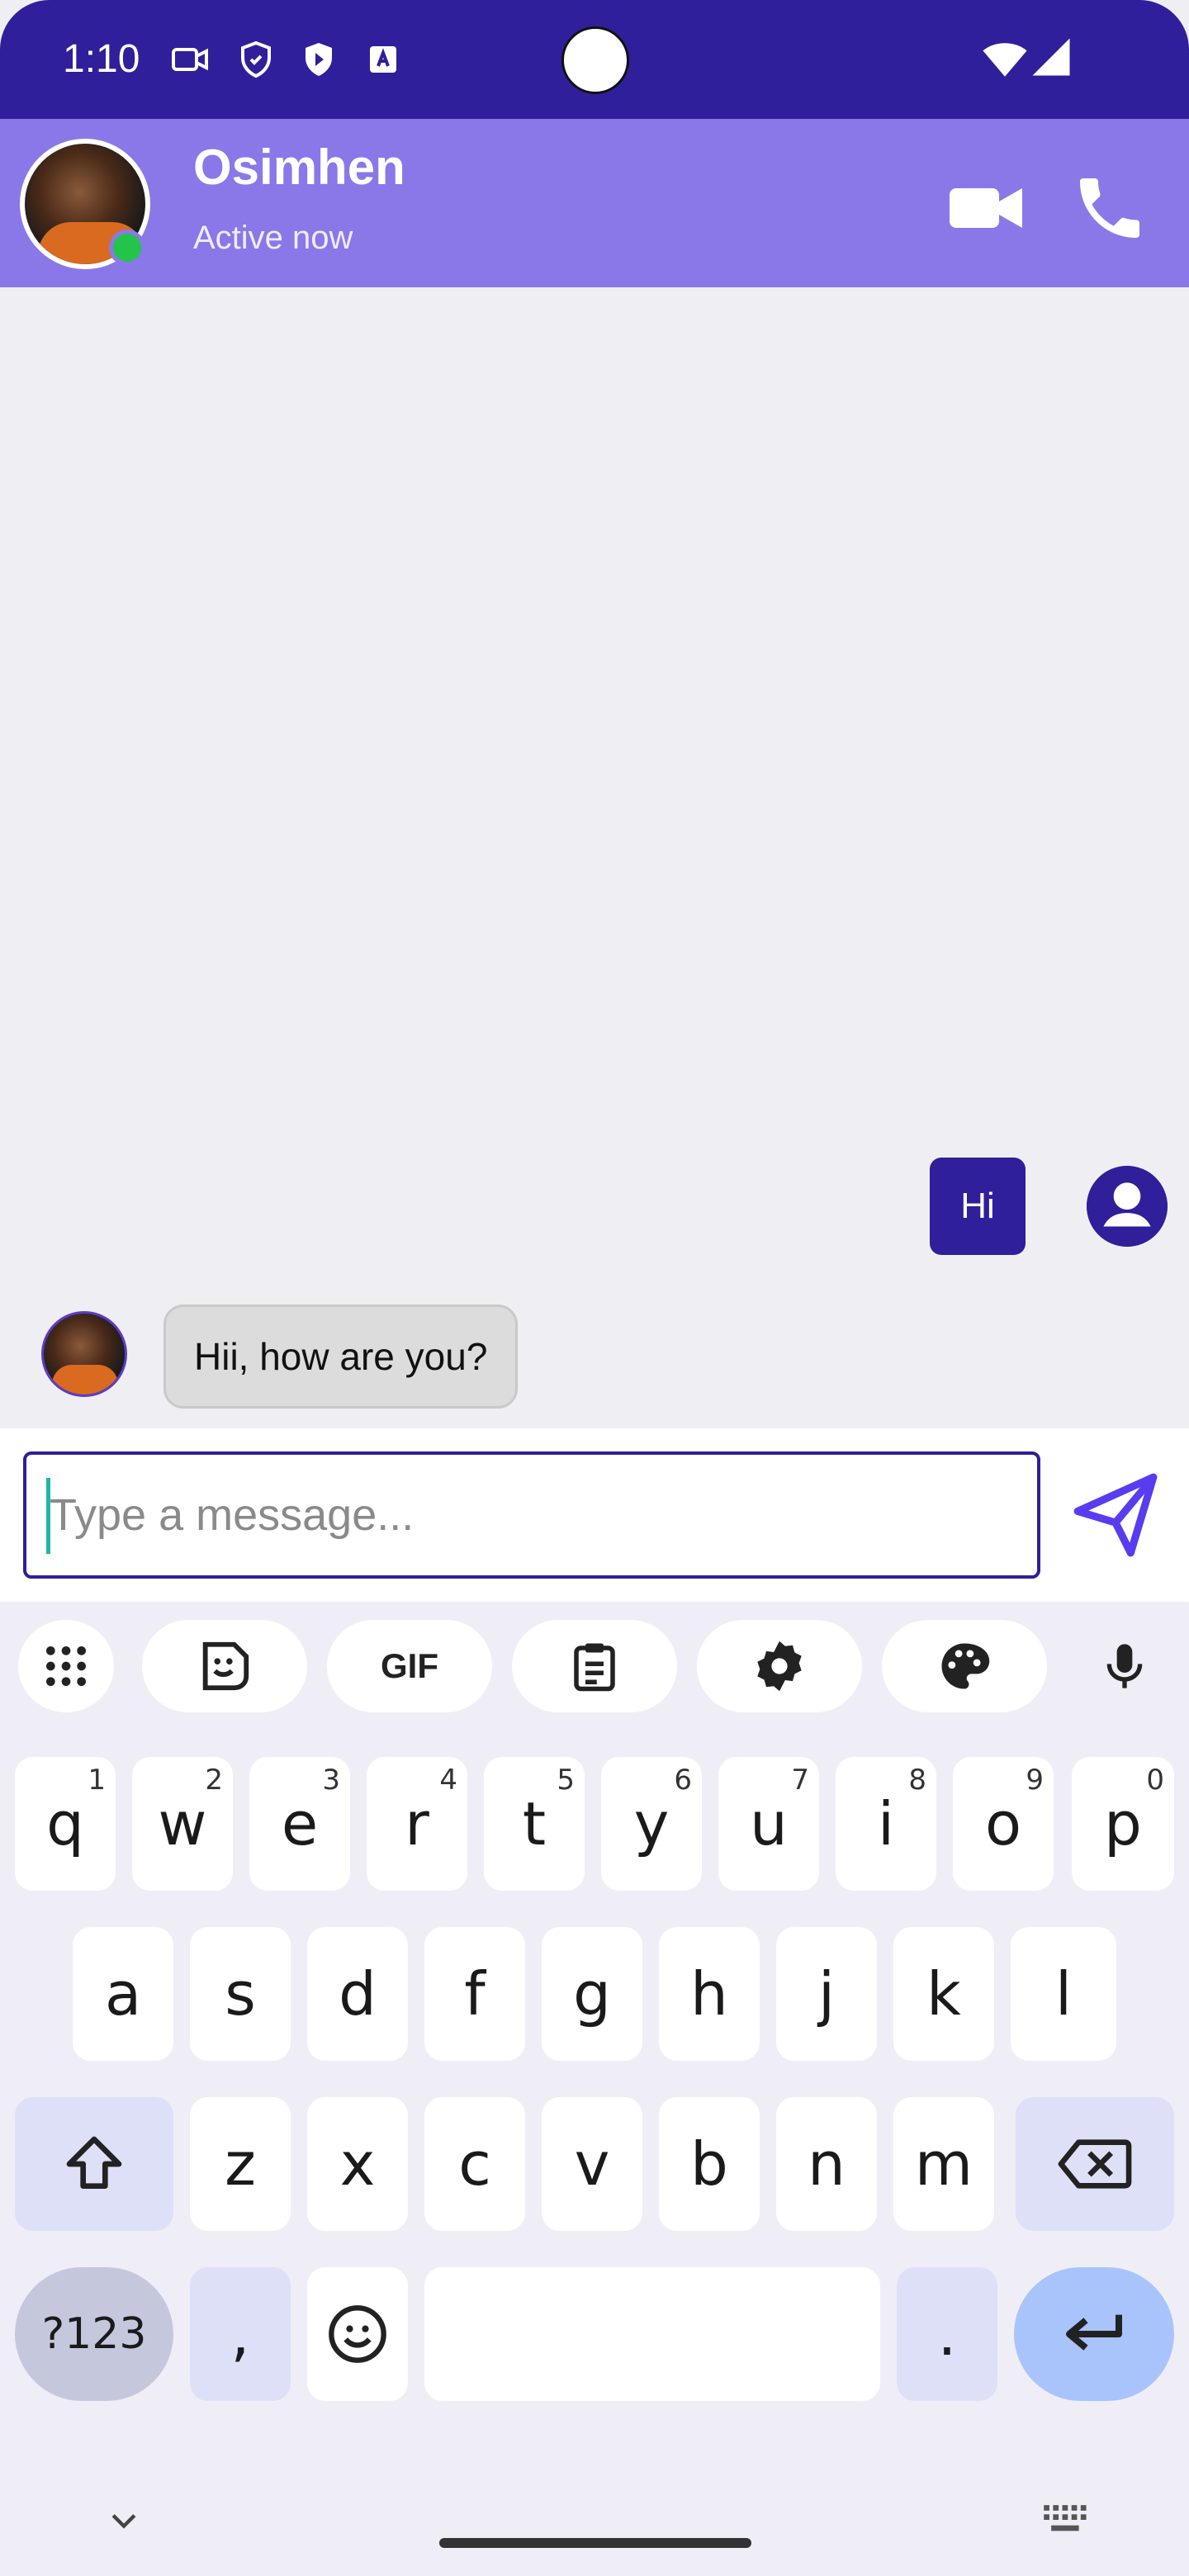 The height and width of the screenshot is (2576, 1189). I want to click on key-l: l, so click(1063, 1994).